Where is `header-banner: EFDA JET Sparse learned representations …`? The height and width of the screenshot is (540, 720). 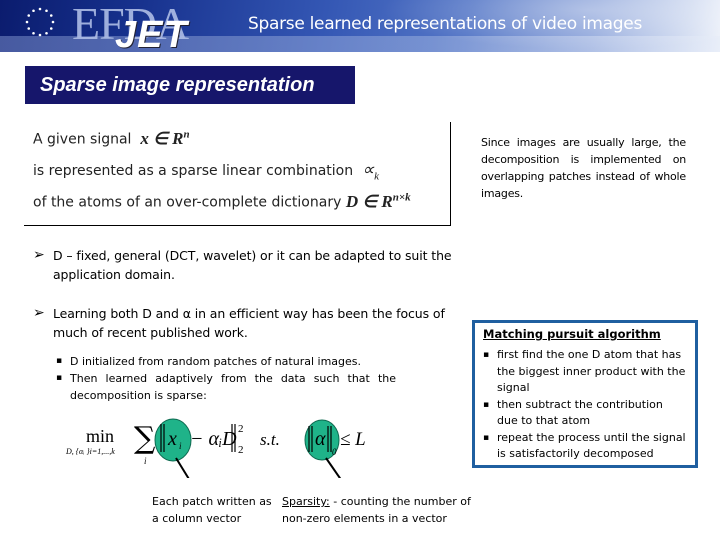 header-banner: EFDA JET Sparse learned representations … is located at coordinates (360, 26).